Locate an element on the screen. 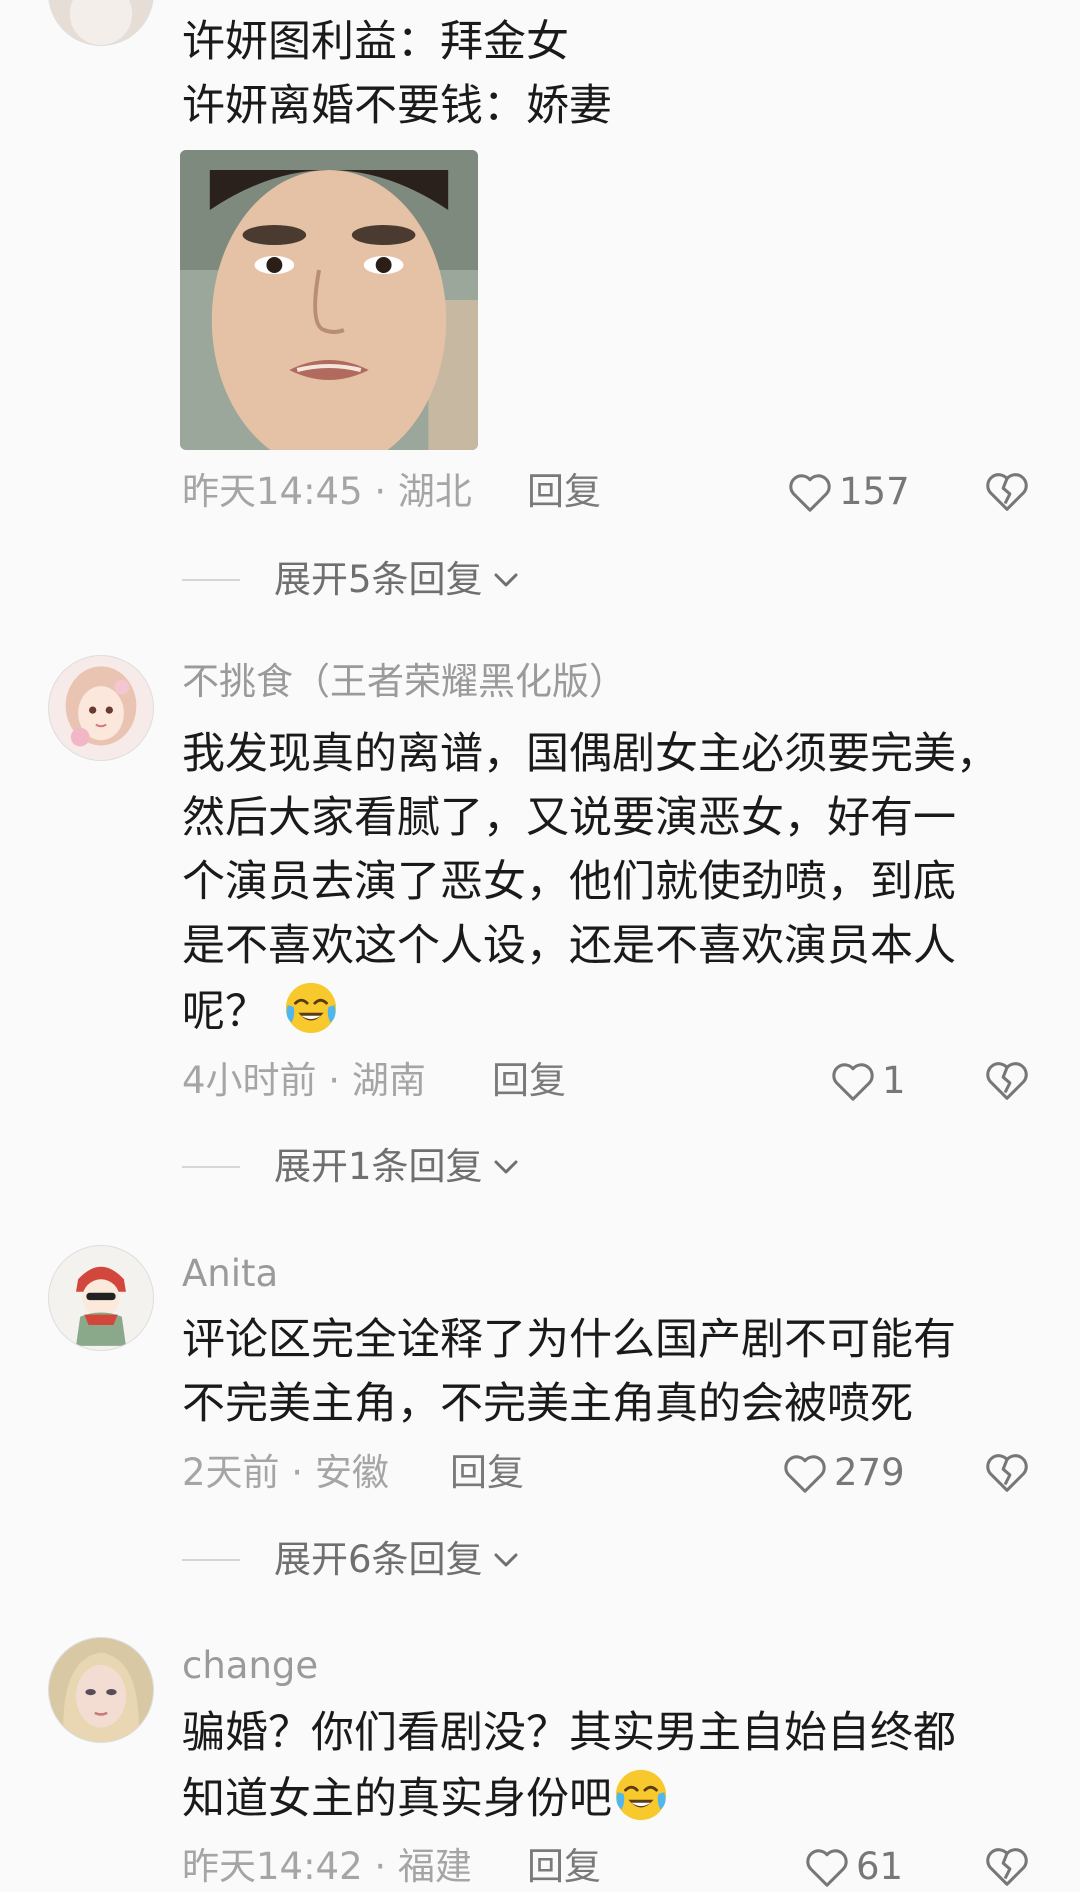  comment-line: 我发现真的离谱，国偶剧女主必须要完美， is located at coordinates (590, 754).